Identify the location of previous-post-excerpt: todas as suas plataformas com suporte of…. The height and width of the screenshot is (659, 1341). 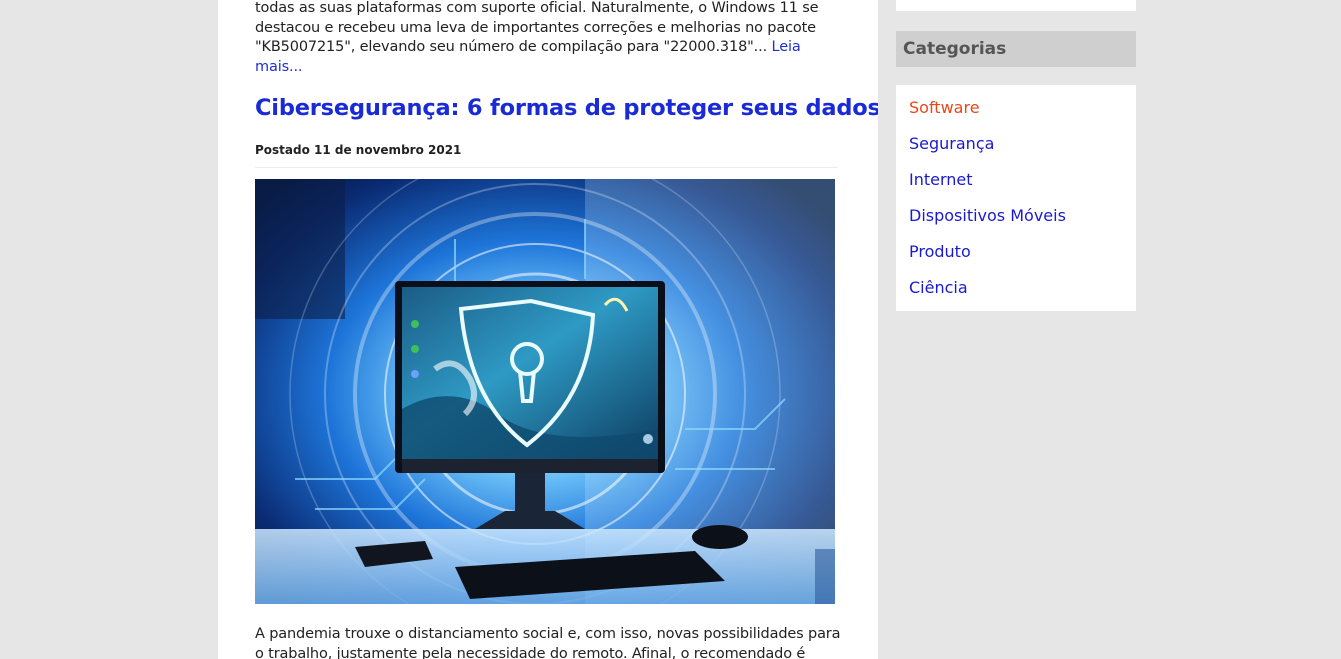
(550, 38).